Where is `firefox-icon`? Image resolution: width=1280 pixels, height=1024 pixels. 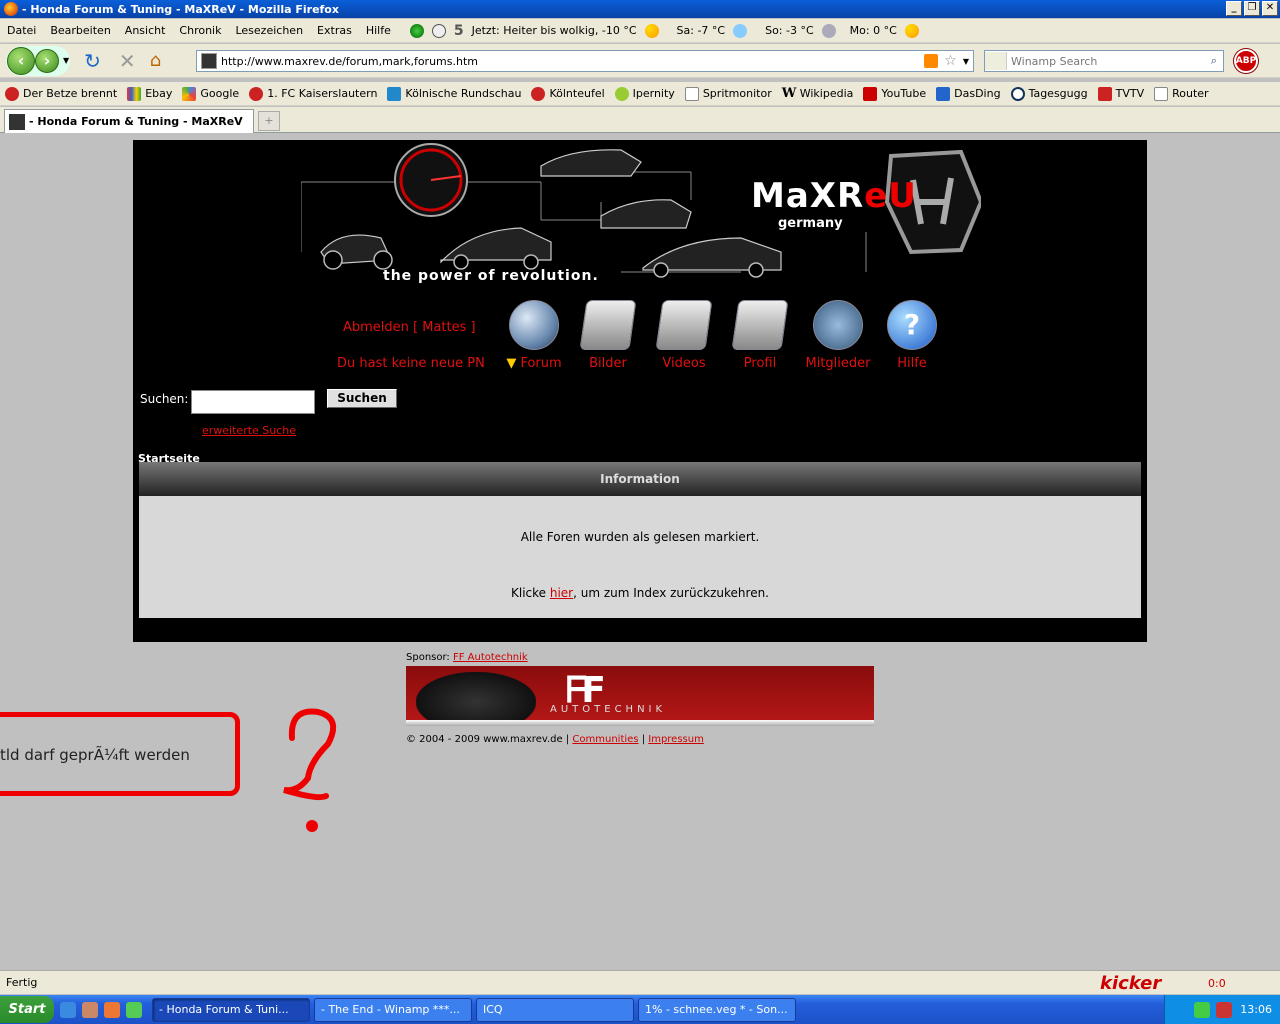 firefox-icon is located at coordinates (11, 9).